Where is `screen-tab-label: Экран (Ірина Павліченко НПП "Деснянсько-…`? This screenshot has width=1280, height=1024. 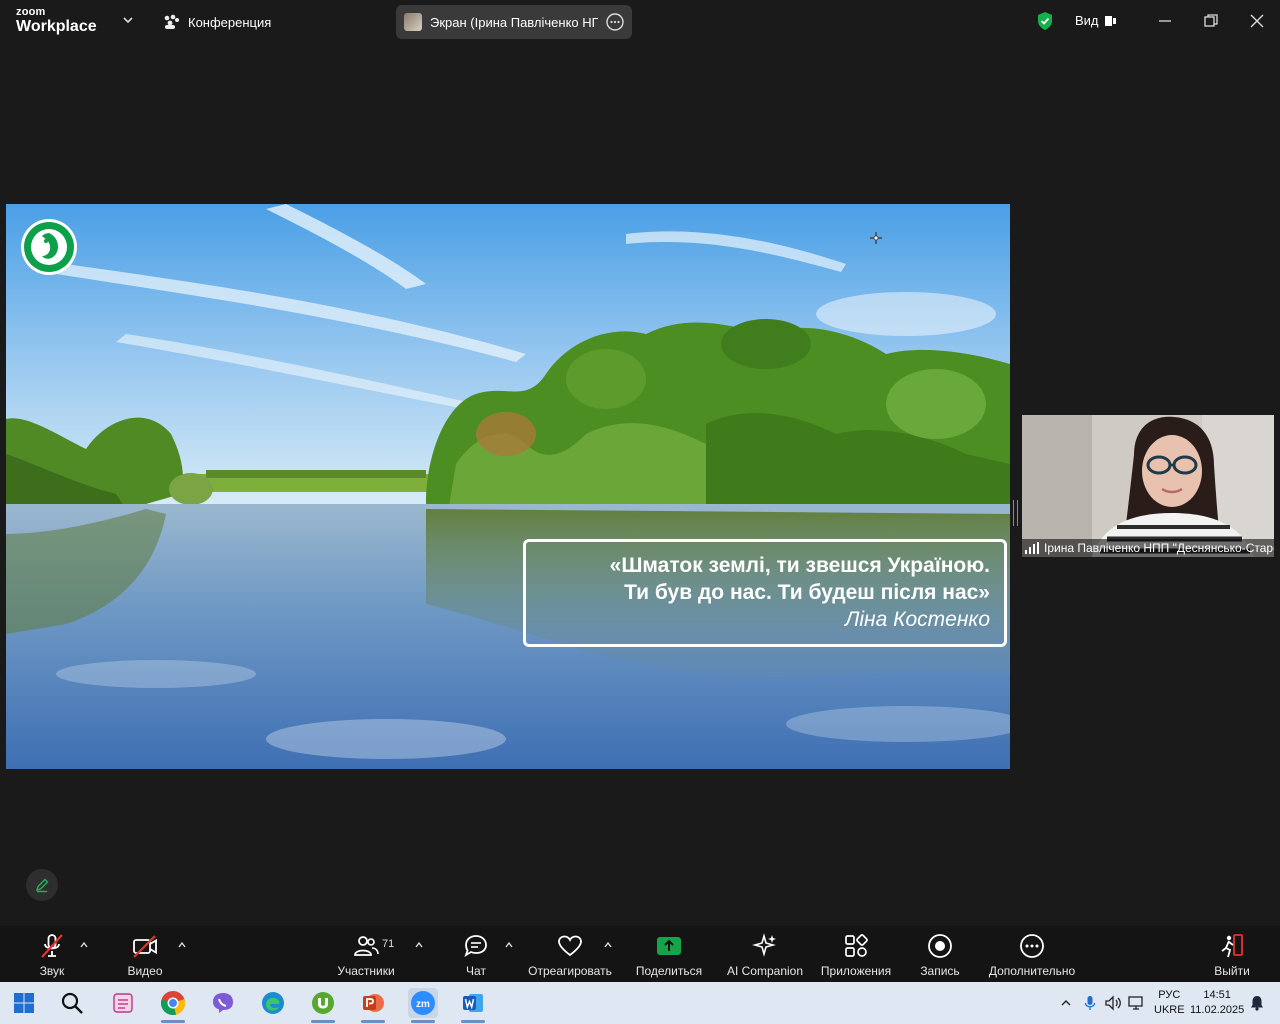 screen-tab-label: Экран (Ірина Павліченко НПП "Деснянсько-… is located at coordinates (514, 22).